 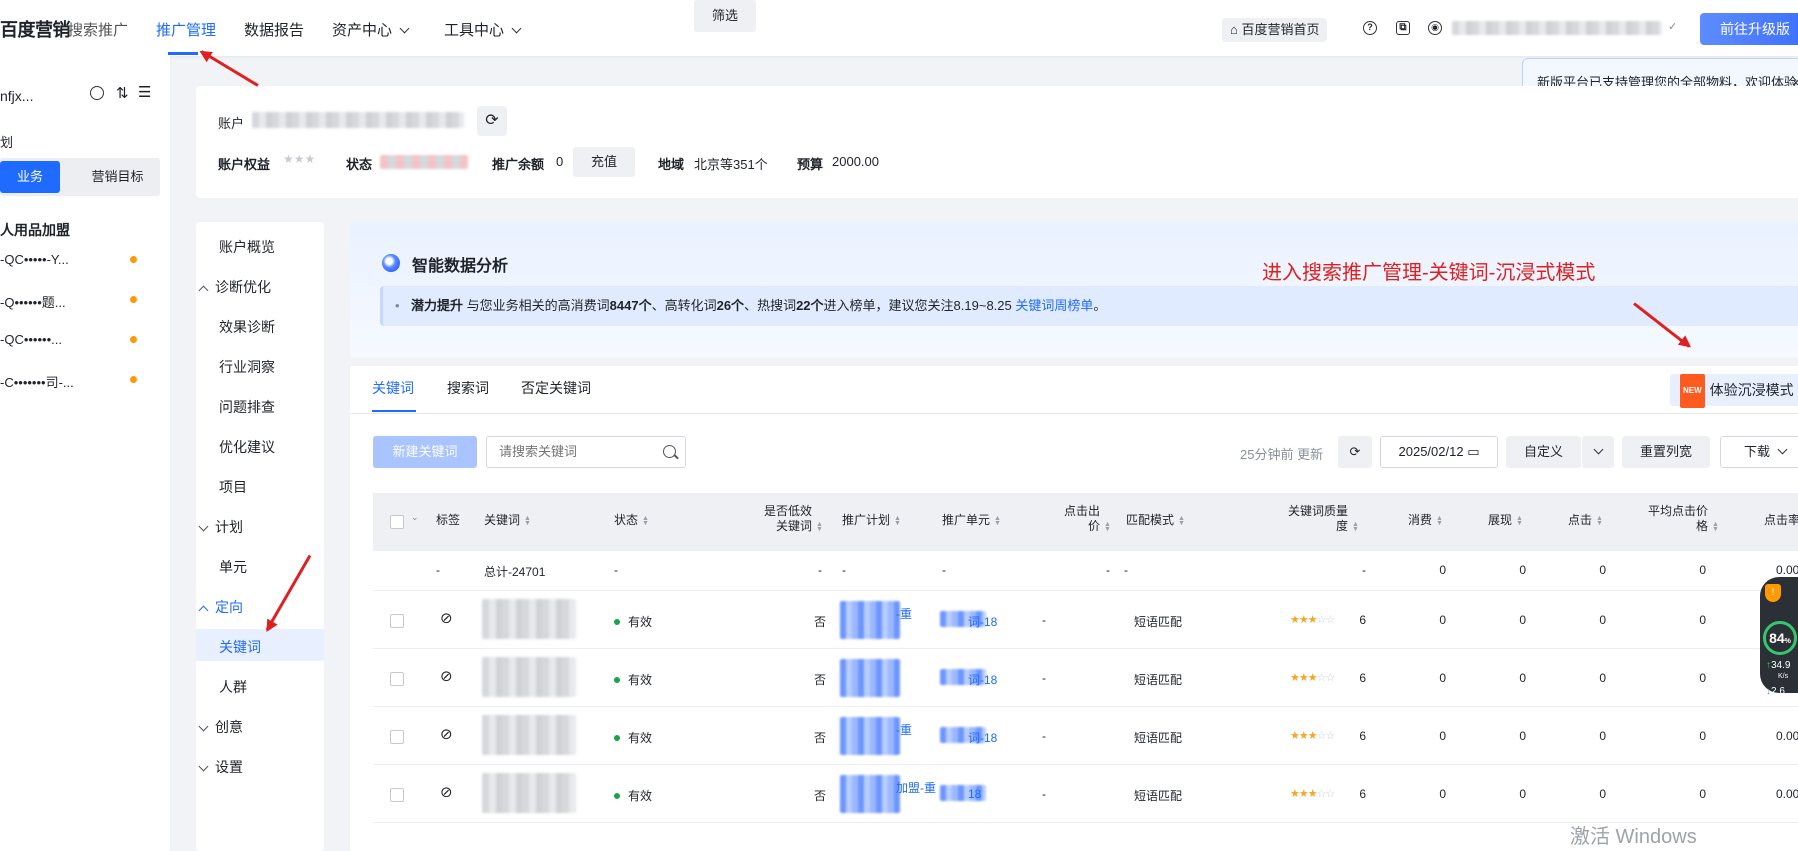 What do you see at coordinates (247, 447) in the screenshot?
I see `menu-optimization: 优化建议` at bounding box center [247, 447].